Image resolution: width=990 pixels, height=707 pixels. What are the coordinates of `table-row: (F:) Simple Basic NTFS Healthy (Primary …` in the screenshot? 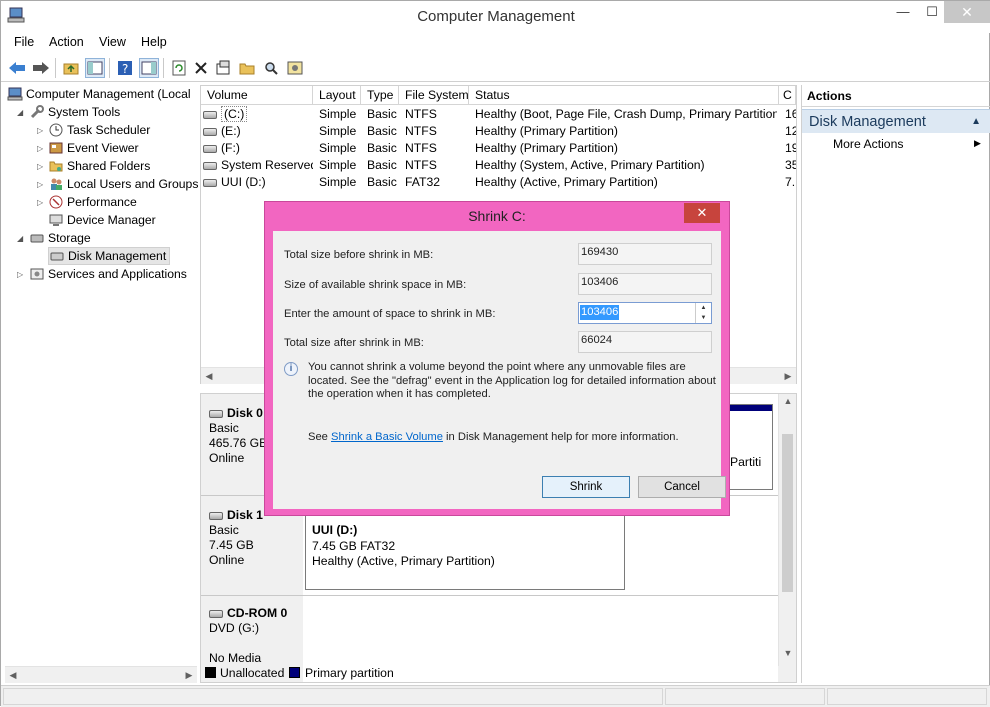 It's located at (498, 148).